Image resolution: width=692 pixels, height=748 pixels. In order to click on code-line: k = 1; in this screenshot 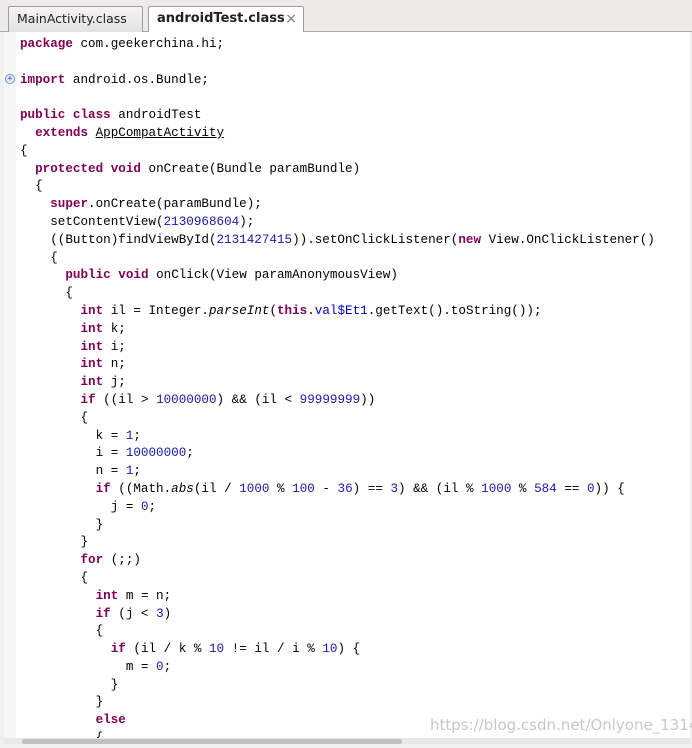, I will do `click(337, 437)`.